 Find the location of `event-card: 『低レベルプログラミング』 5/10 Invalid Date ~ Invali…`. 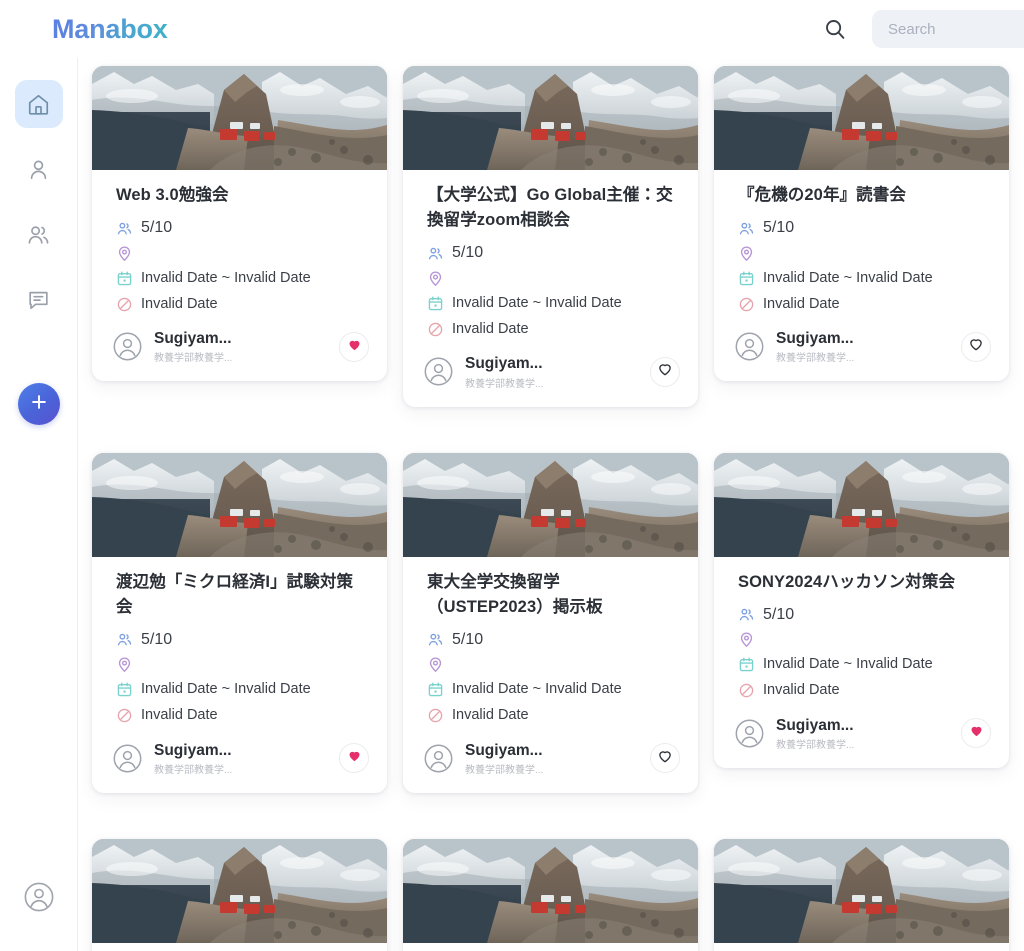

event-card: 『低レベルプログラミング』 5/10 Invalid Date ~ Invali… is located at coordinates (550, 895).